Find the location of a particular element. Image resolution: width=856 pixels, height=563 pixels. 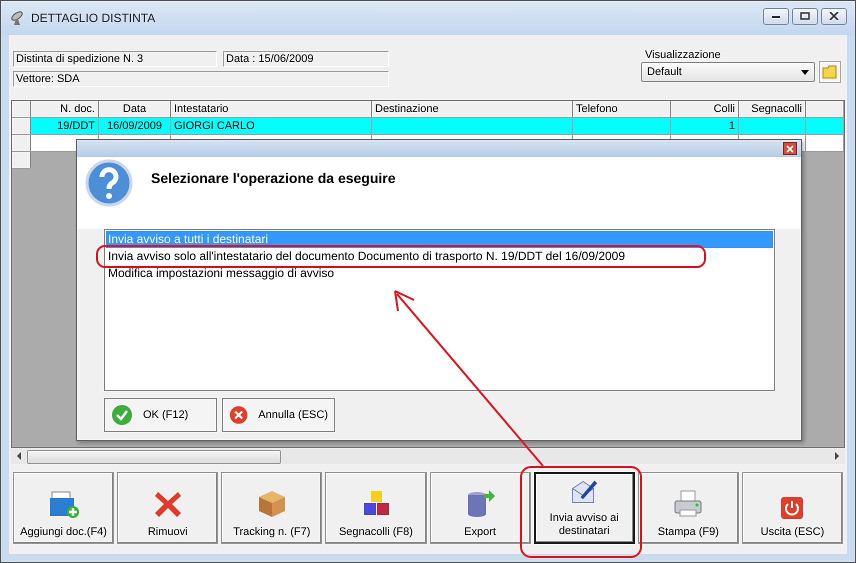

minimize-button is located at coordinates (776, 16).